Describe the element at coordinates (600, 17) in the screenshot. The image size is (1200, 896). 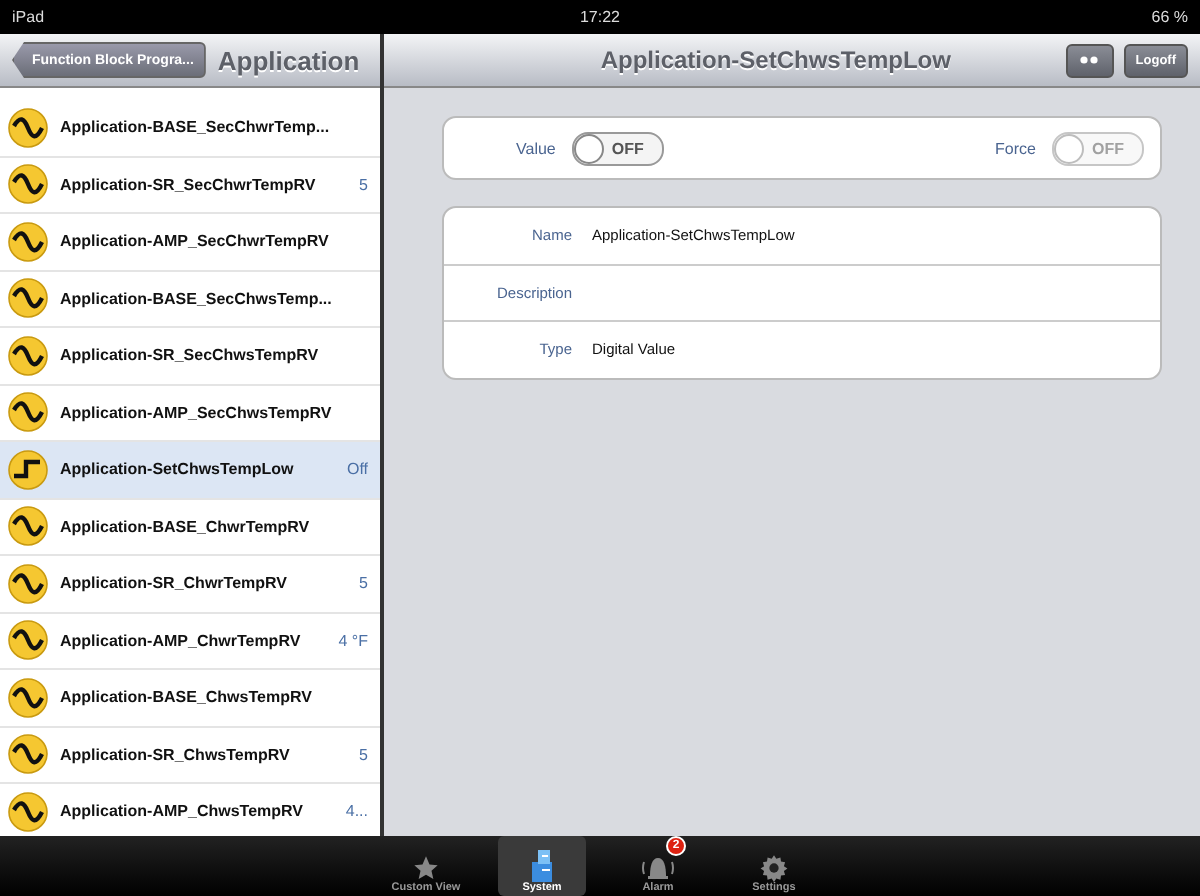
I see `clock: 17:22` at that location.